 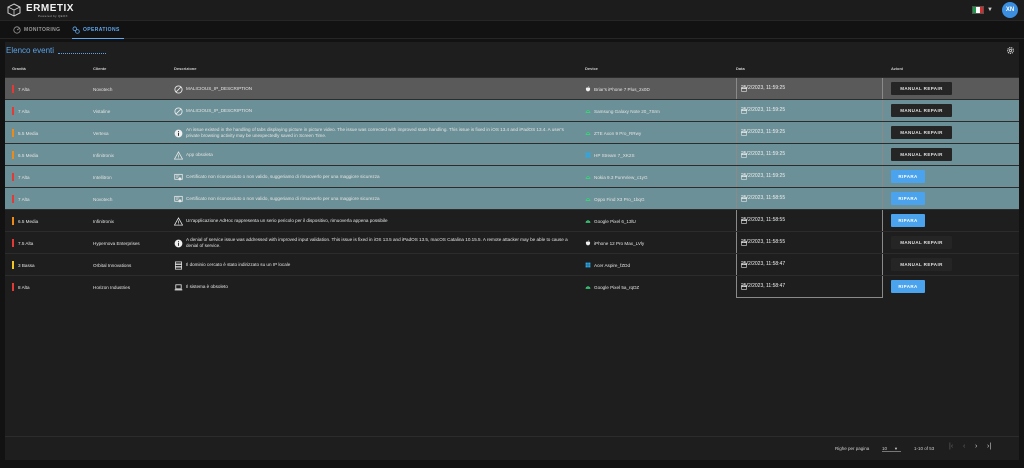 I want to click on language-selector: ▼, so click(x=983, y=10).